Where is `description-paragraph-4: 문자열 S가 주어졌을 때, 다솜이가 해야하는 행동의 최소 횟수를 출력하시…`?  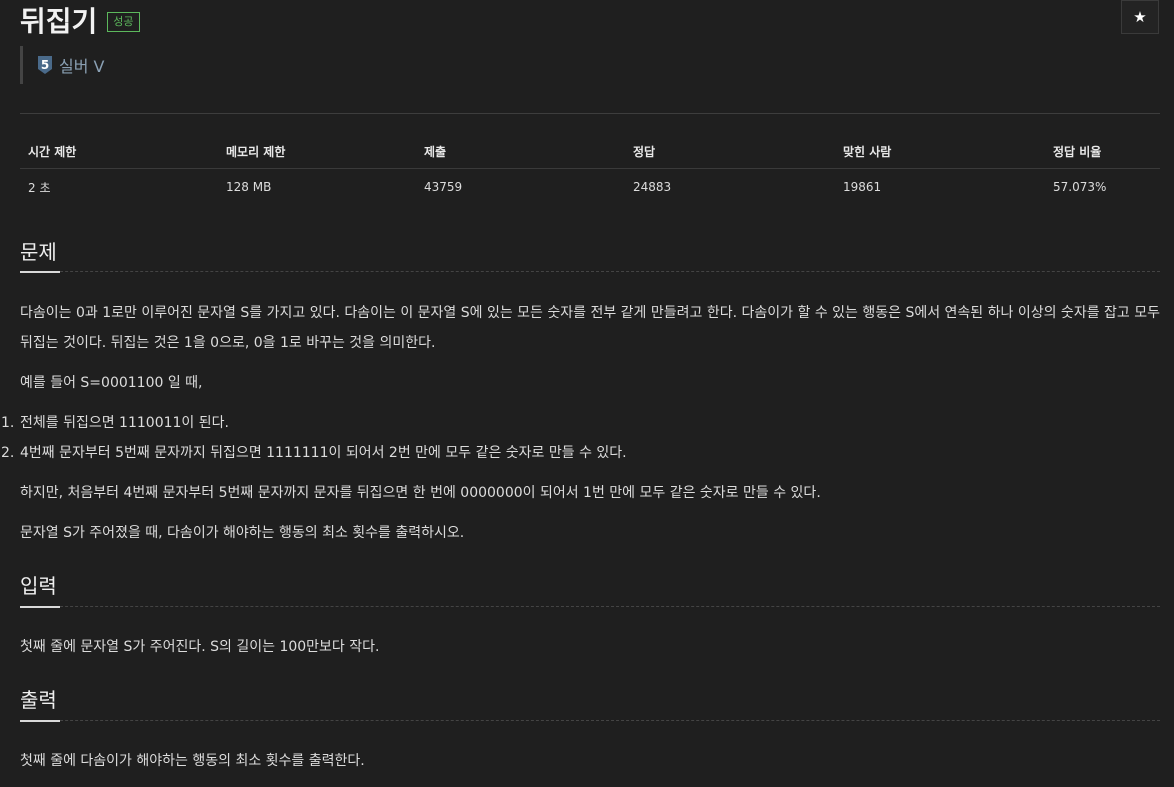
description-paragraph-4: 문자열 S가 주어졌을 때, 다솜이가 해야하는 행동의 최소 횟수를 출력하시… is located at coordinates (242, 533).